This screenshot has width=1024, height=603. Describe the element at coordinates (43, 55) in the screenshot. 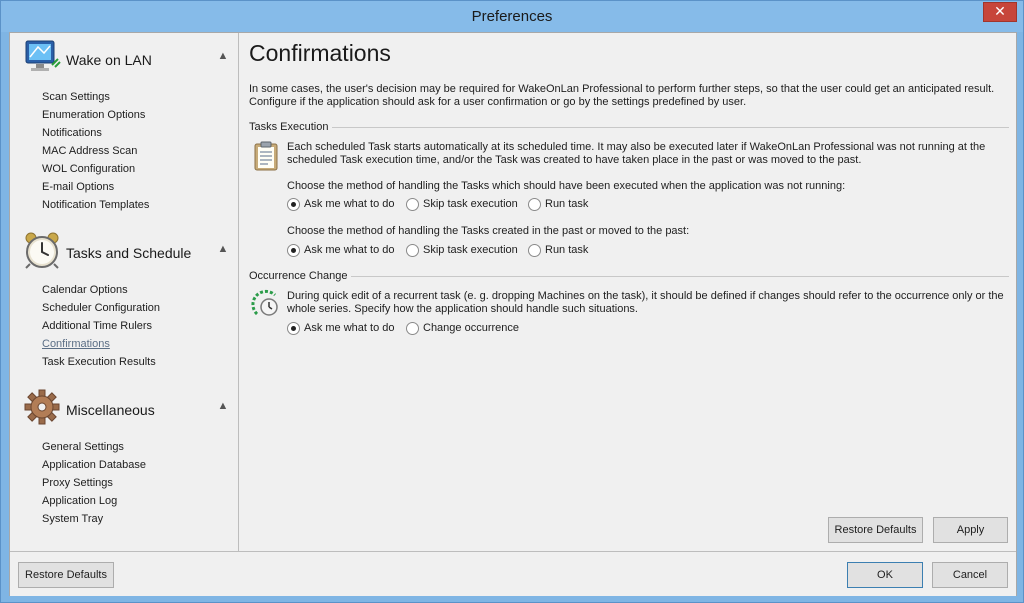

I see `monitor-network-icon` at that location.